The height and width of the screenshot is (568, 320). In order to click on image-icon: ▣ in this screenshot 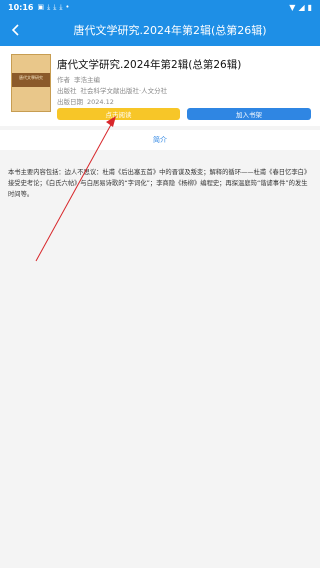, I will do `click(41, 6)`.